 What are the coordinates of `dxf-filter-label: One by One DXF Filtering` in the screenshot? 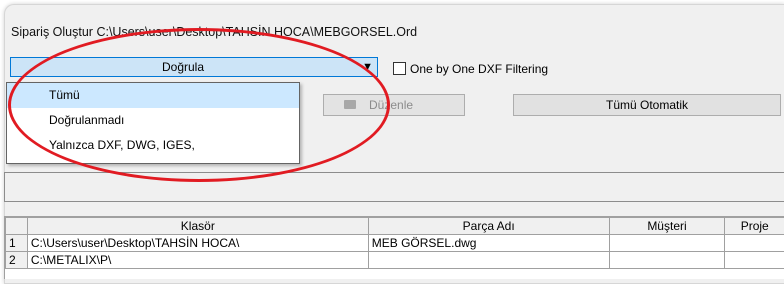 It's located at (479, 69).